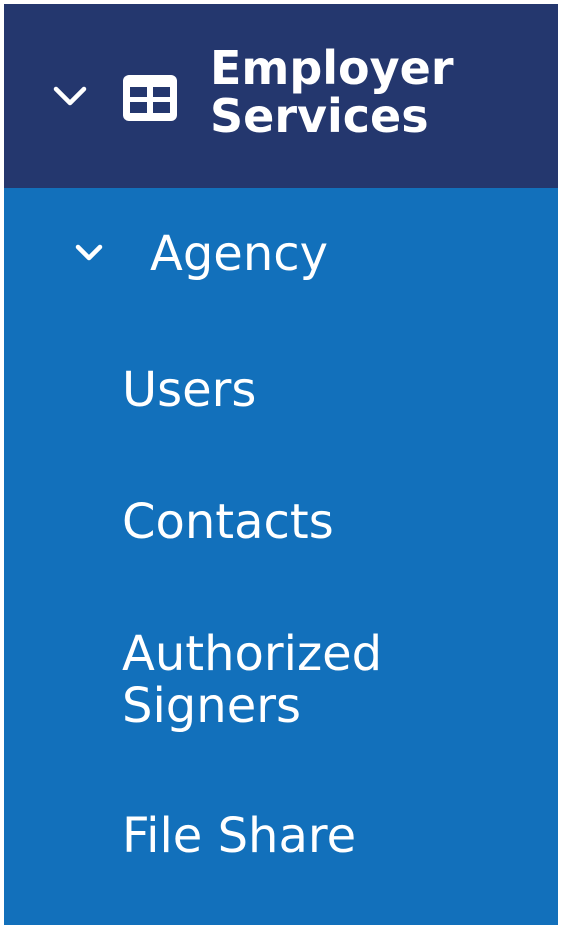  I want to click on nav-item-file-share-label: File Share, so click(239, 836).